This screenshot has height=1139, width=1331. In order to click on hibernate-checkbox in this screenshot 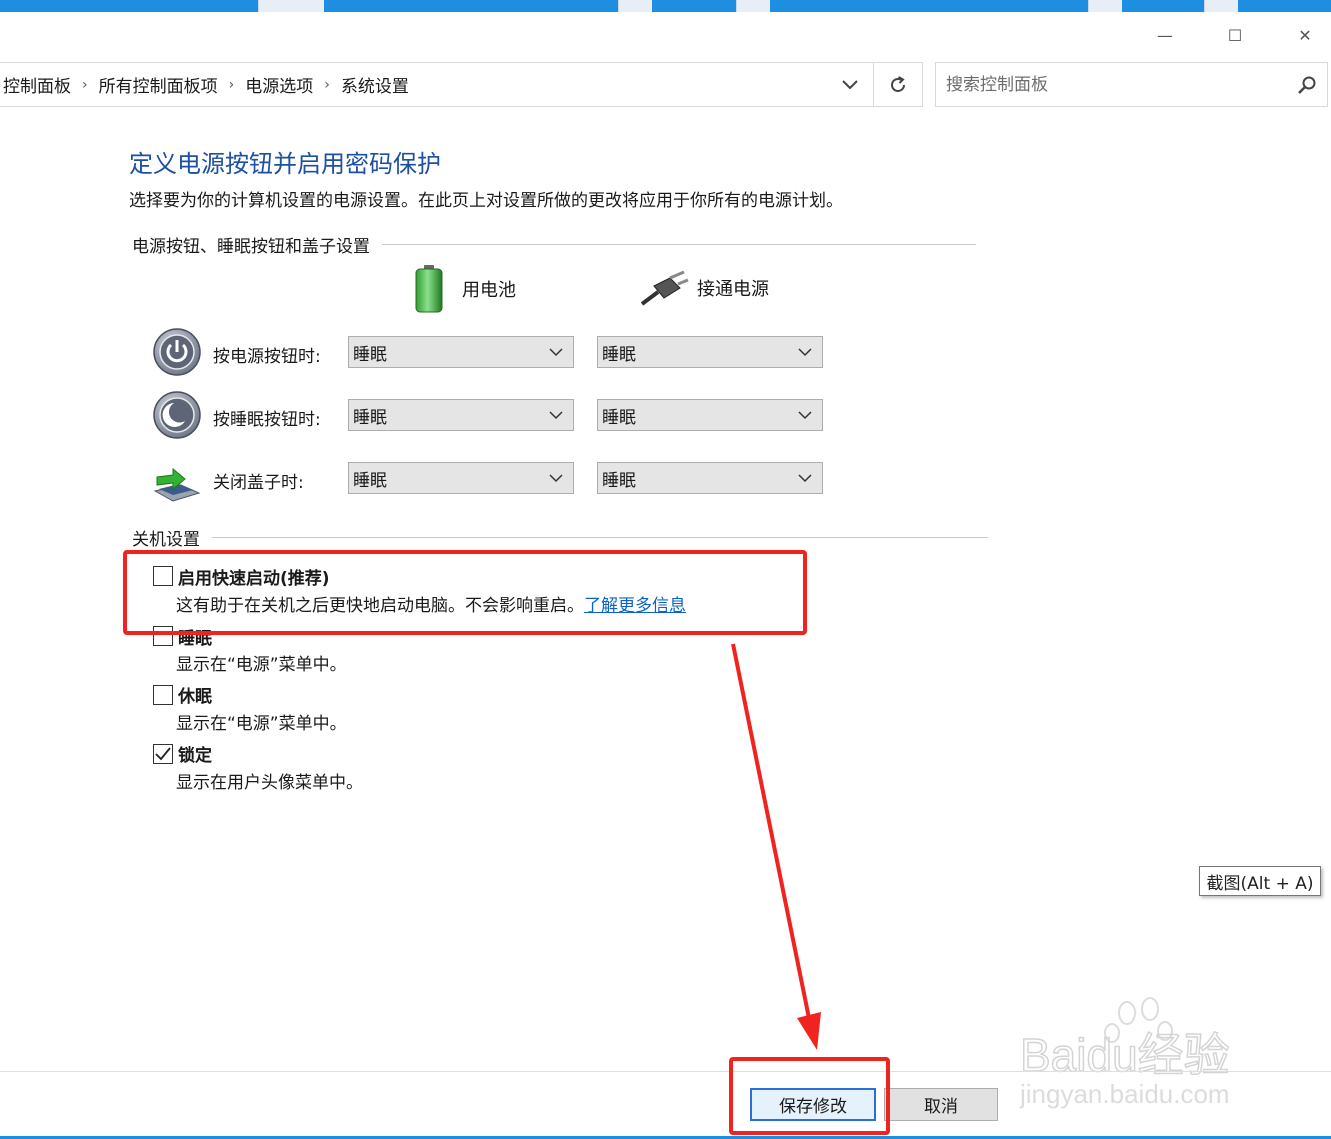, I will do `click(163, 695)`.